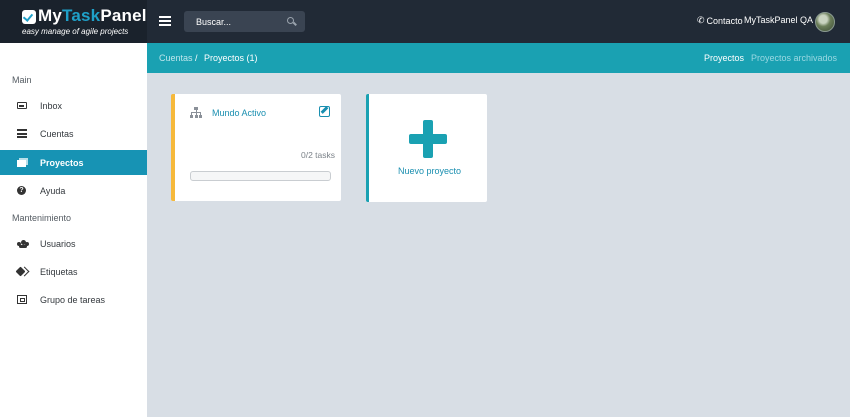 Image resolution: width=850 pixels, height=417 pixels. I want to click on task-group-icon, so click(22, 299).